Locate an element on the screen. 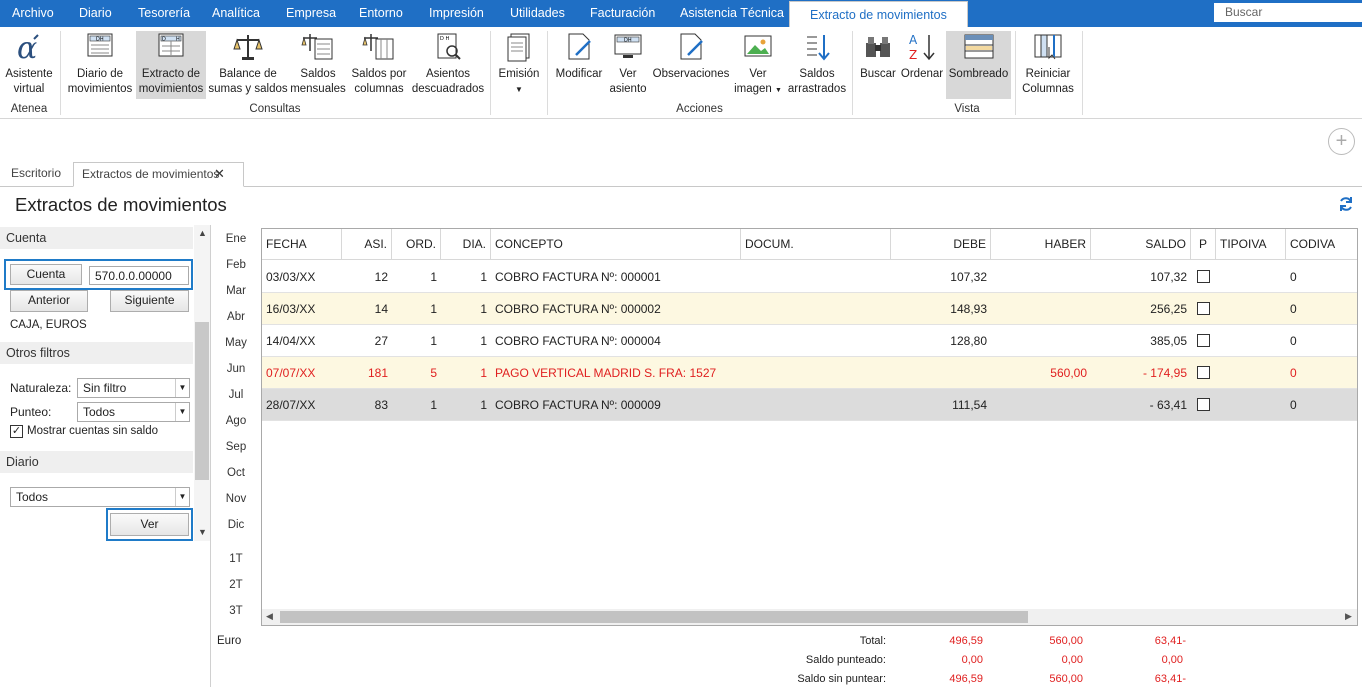  asistente-virtual-button: α Asistente virtual is located at coordinates (29, 64).